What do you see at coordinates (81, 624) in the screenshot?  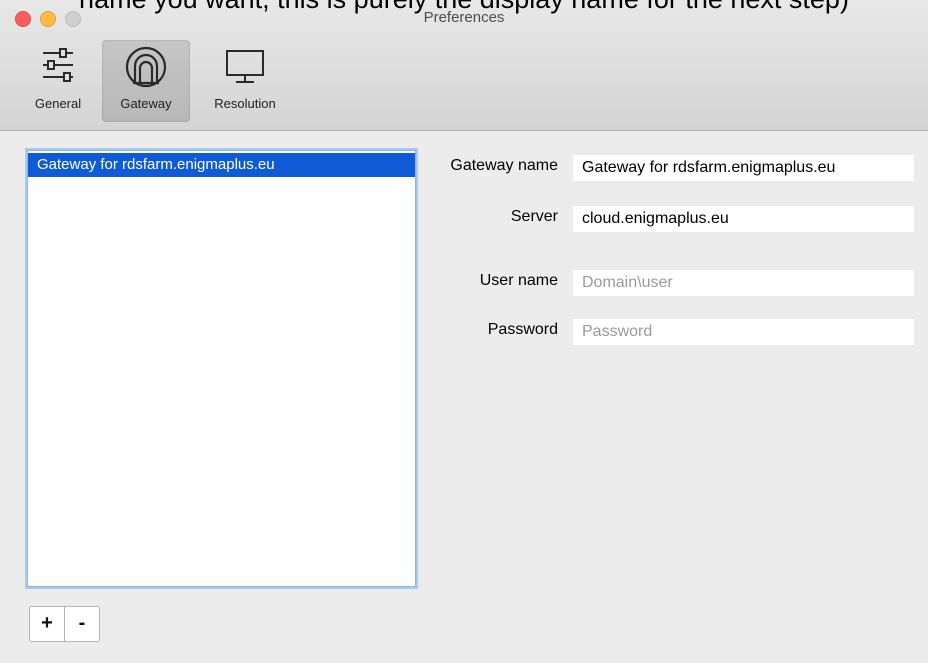 I see `remove-gateway-button: -` at bounding box center [81, 624].